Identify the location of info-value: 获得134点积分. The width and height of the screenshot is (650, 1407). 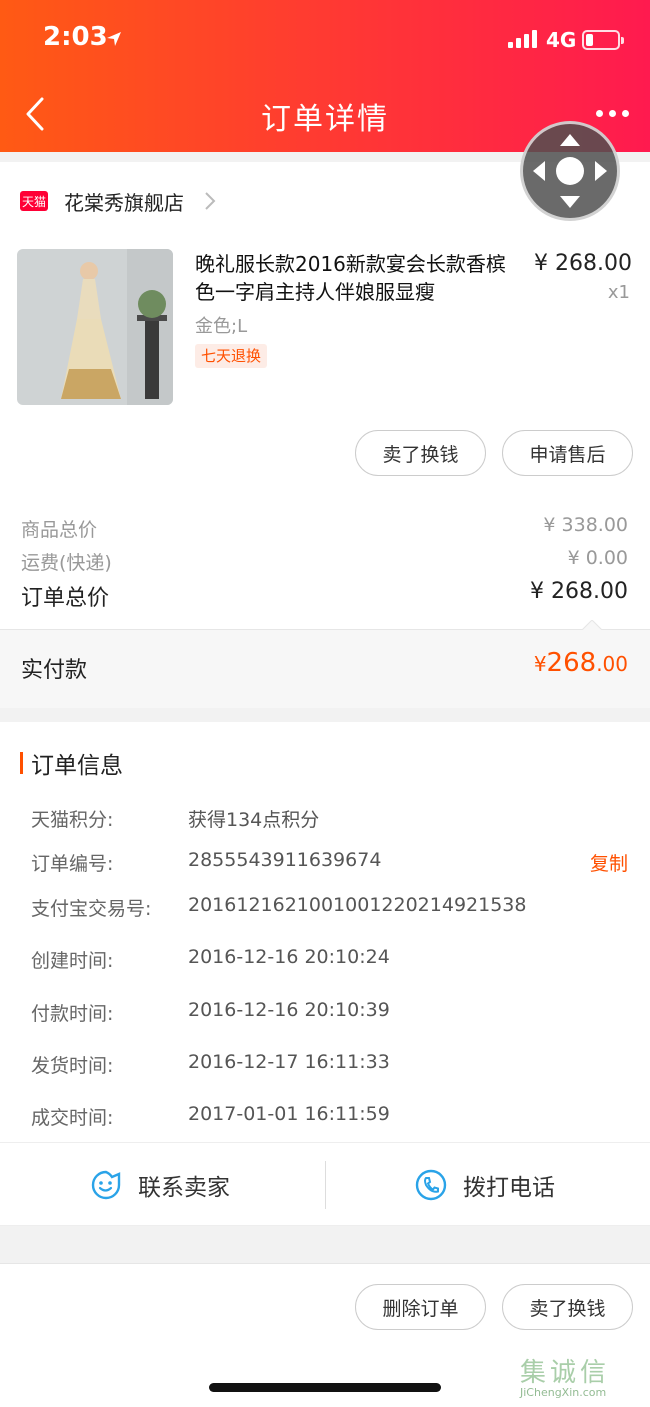
(254, 820).